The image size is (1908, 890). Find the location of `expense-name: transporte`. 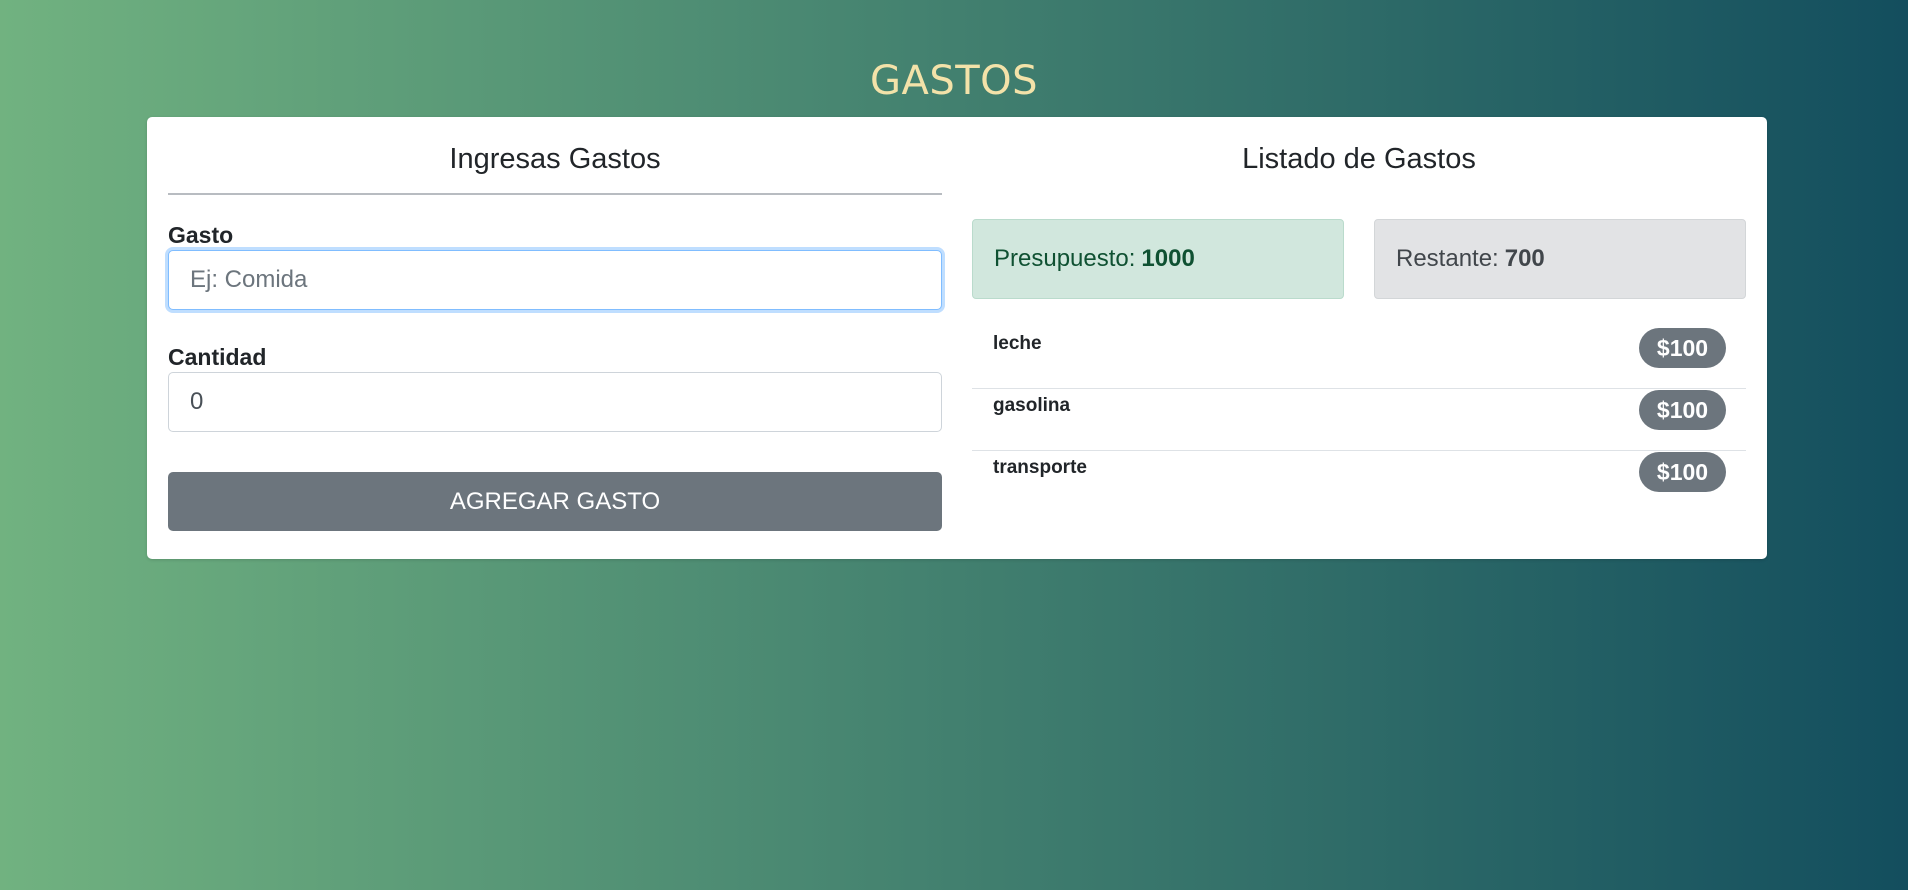

expense-name: transporte is located at coordinates (1040, 467).